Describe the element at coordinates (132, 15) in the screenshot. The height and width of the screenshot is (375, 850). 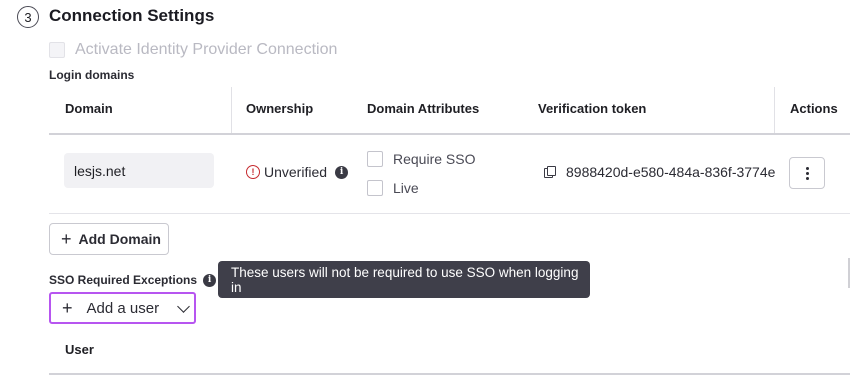
I see `section-title: Connection Settings` at that location.